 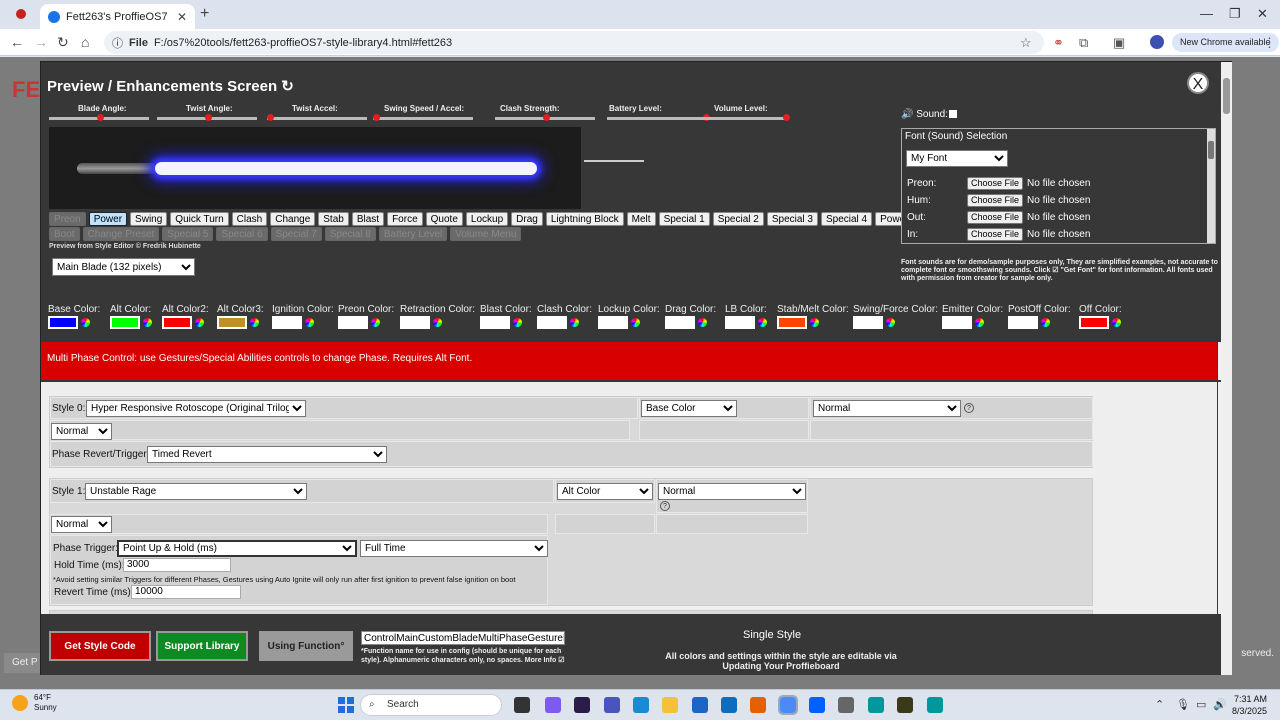 What do you see at coordinates (237, 548) in the screenshot?
I see `style-1-trigger-select: Point Up & Hold (ms)` at bounding box center [237, 548].